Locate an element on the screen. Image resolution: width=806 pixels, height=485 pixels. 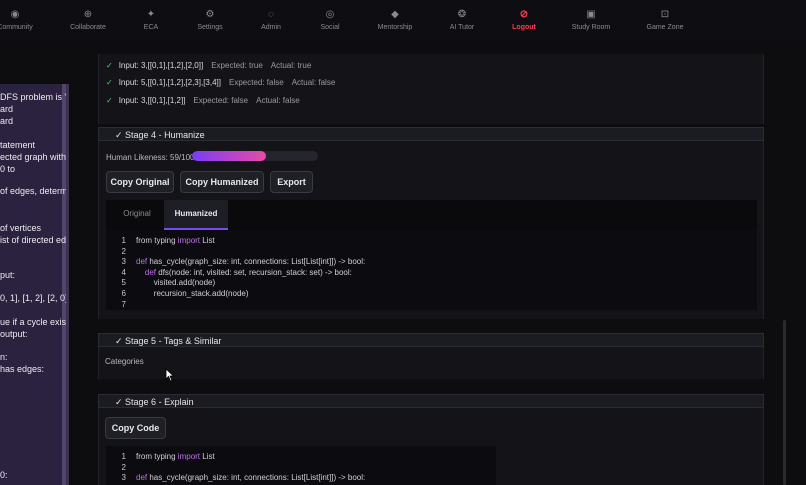
test-input: Input: 3,[[0,1],[1,2]] is located at coordinates (152, 100).